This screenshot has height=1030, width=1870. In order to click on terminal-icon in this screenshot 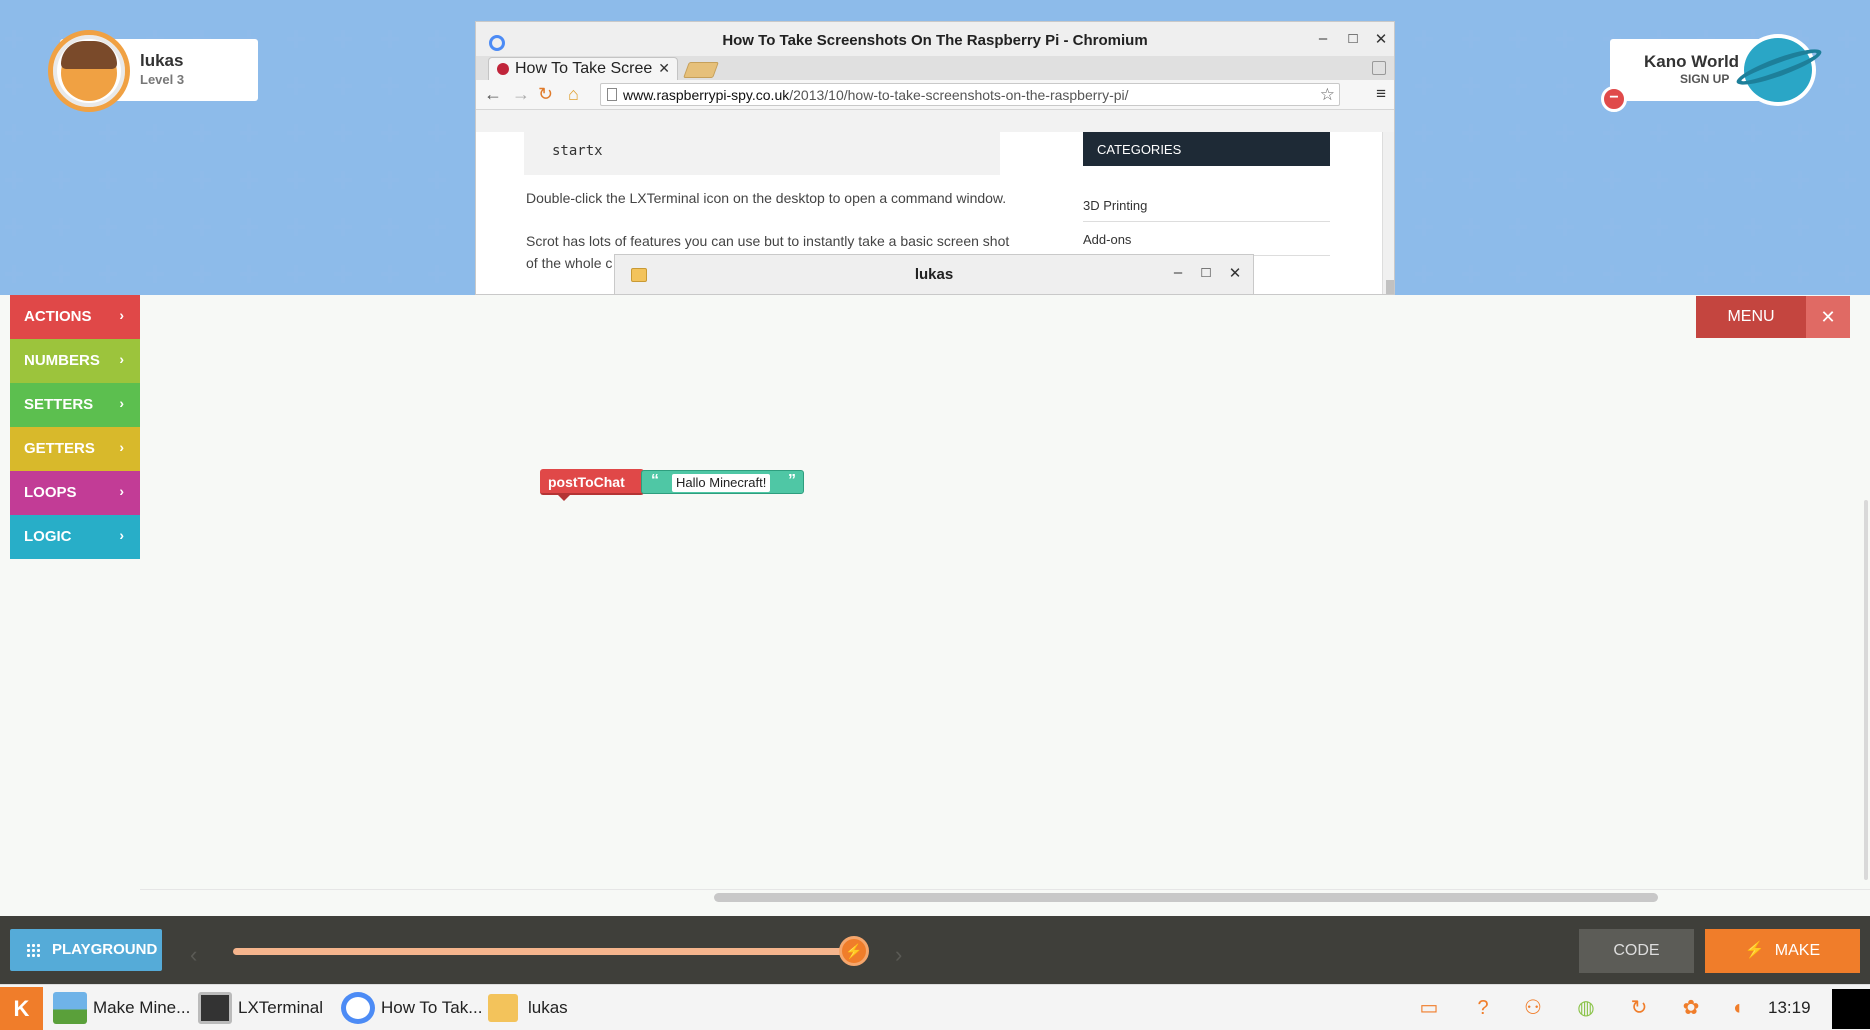, I will do `click(215, 1008)`.